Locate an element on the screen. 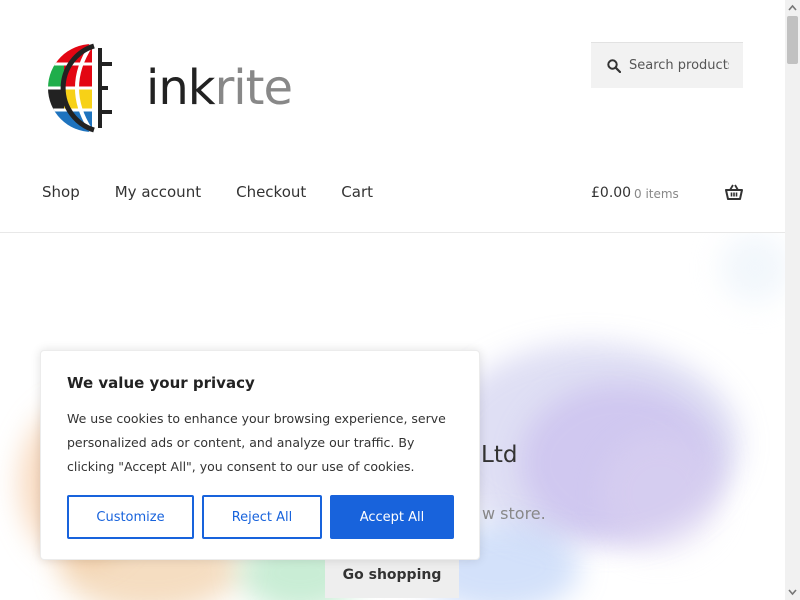 Image resolution: width=800 pixels, height=600 pixels. site-logo: inkrite is located at coordinates (167, 88).